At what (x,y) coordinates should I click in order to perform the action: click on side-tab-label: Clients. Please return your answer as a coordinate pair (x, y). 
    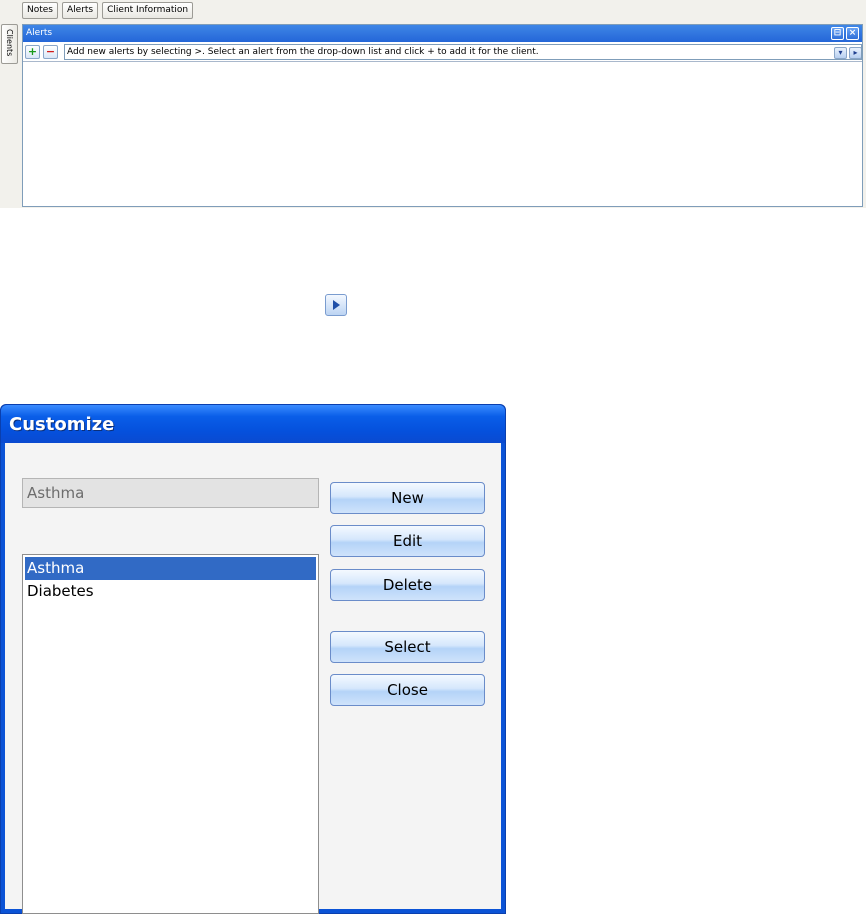
    Looking at the image, I should click on (9, 43).